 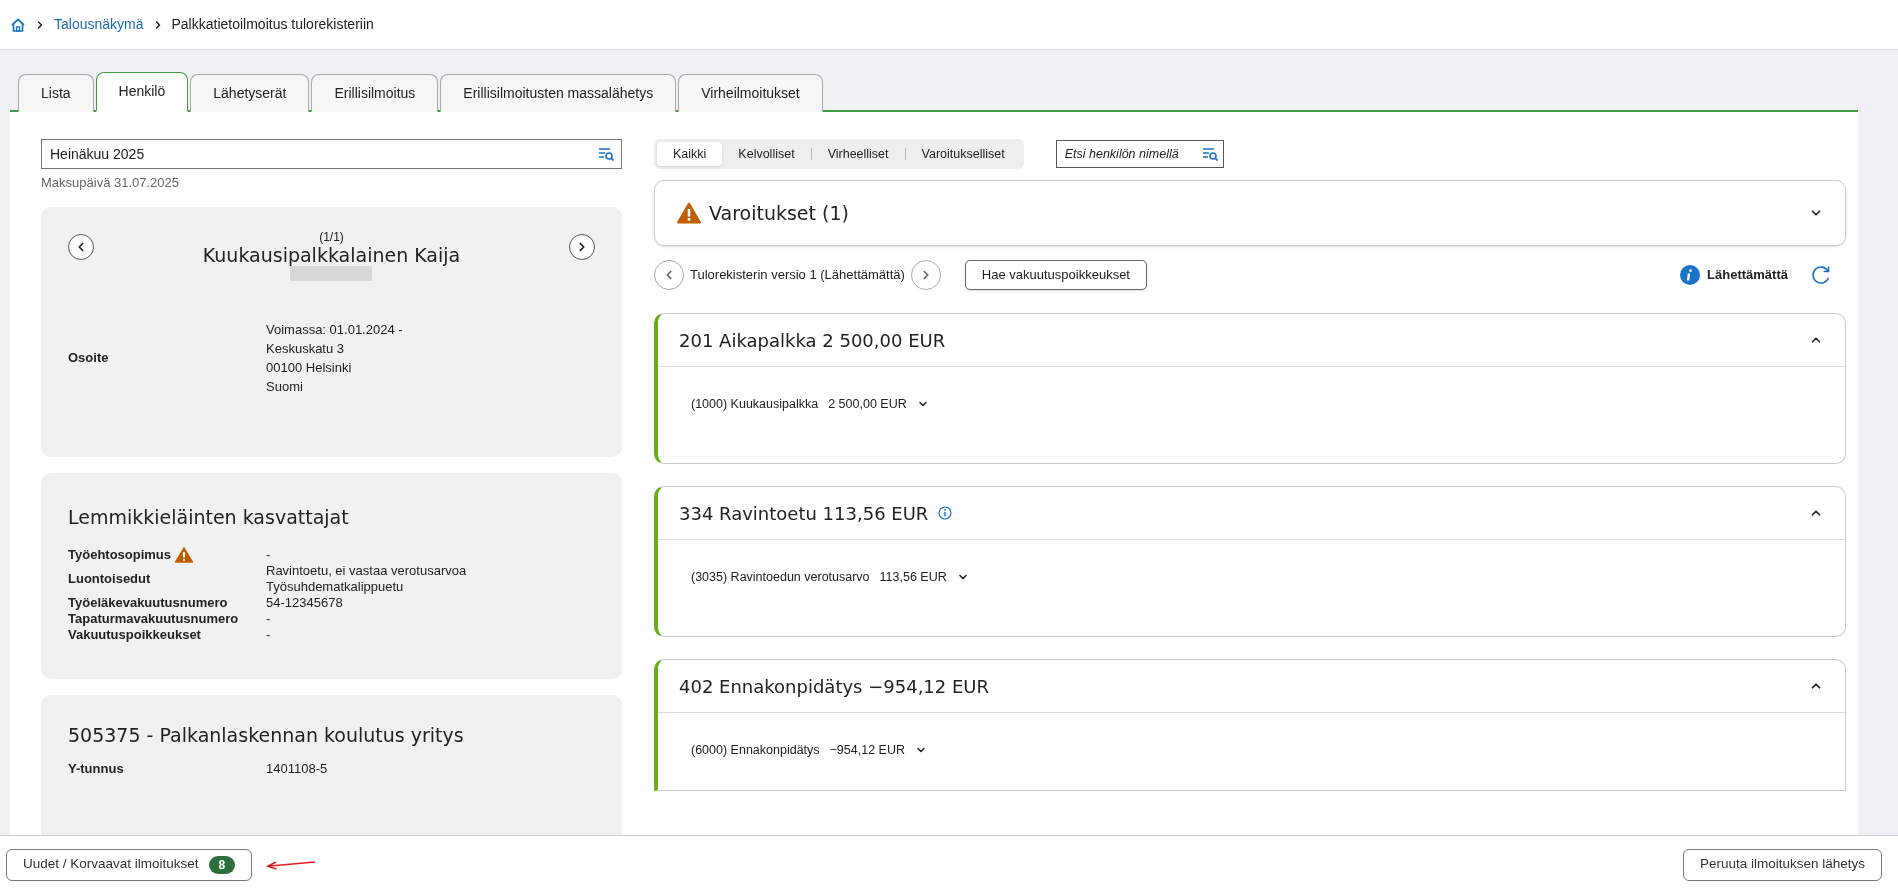 What do you see at coordinates (335, 587) in the screenshot?
I see `field-value: Työsuhdematkalippuetu` at bounding box center [335, 587].